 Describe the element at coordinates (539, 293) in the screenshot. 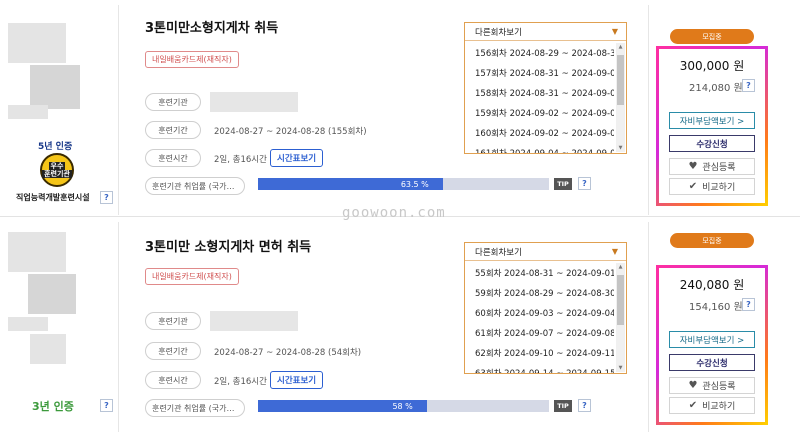

I see `session-option: 59회차 2024-08-29 ~ 2024-08-30` at that location.